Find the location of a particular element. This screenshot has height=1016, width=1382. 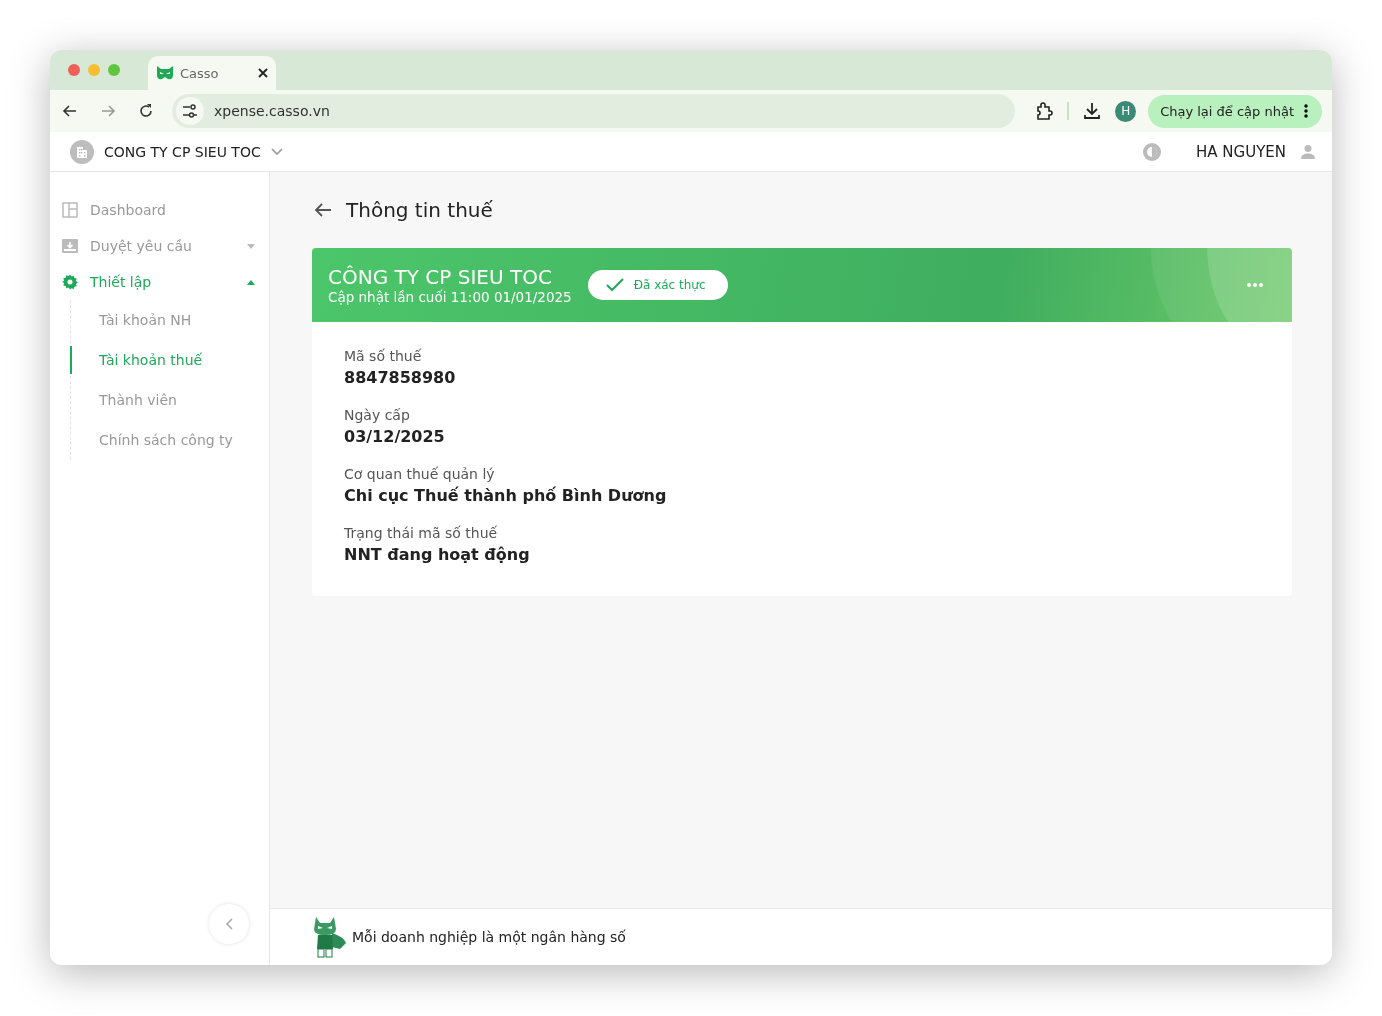

theme-toggle-icon is located at coordinates (1152, 151).